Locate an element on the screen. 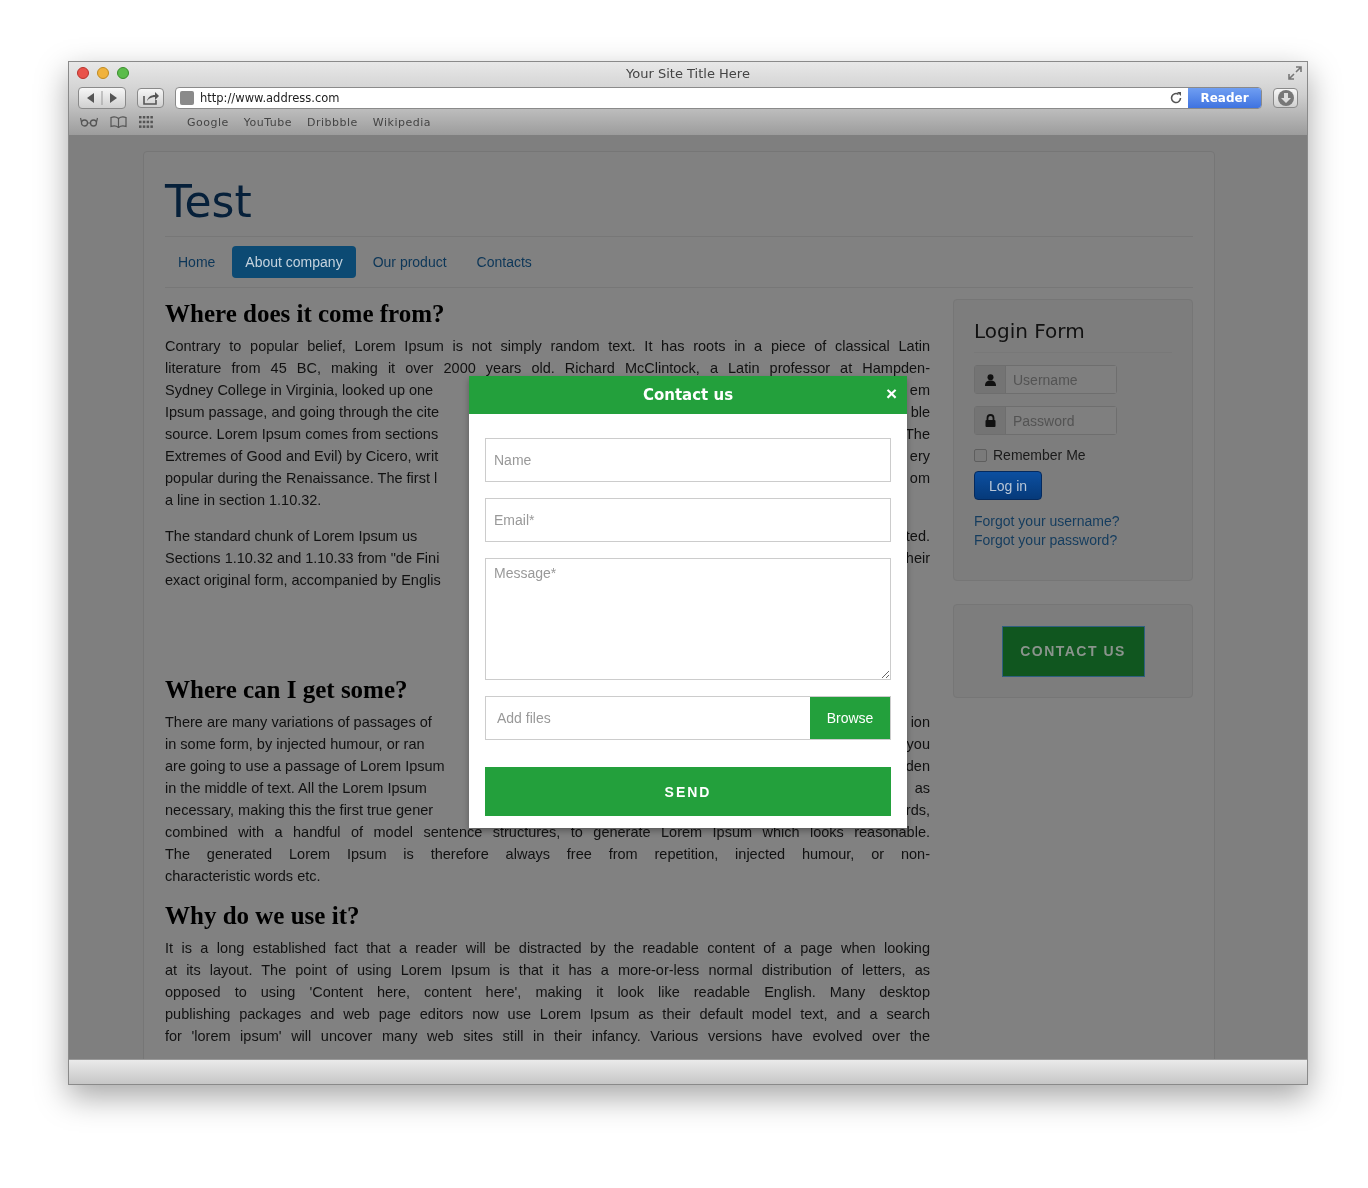 The width and height of the screenshot is (1368, 1188). bookmark-link: Wikipedia is located at coordinates (401, 122).